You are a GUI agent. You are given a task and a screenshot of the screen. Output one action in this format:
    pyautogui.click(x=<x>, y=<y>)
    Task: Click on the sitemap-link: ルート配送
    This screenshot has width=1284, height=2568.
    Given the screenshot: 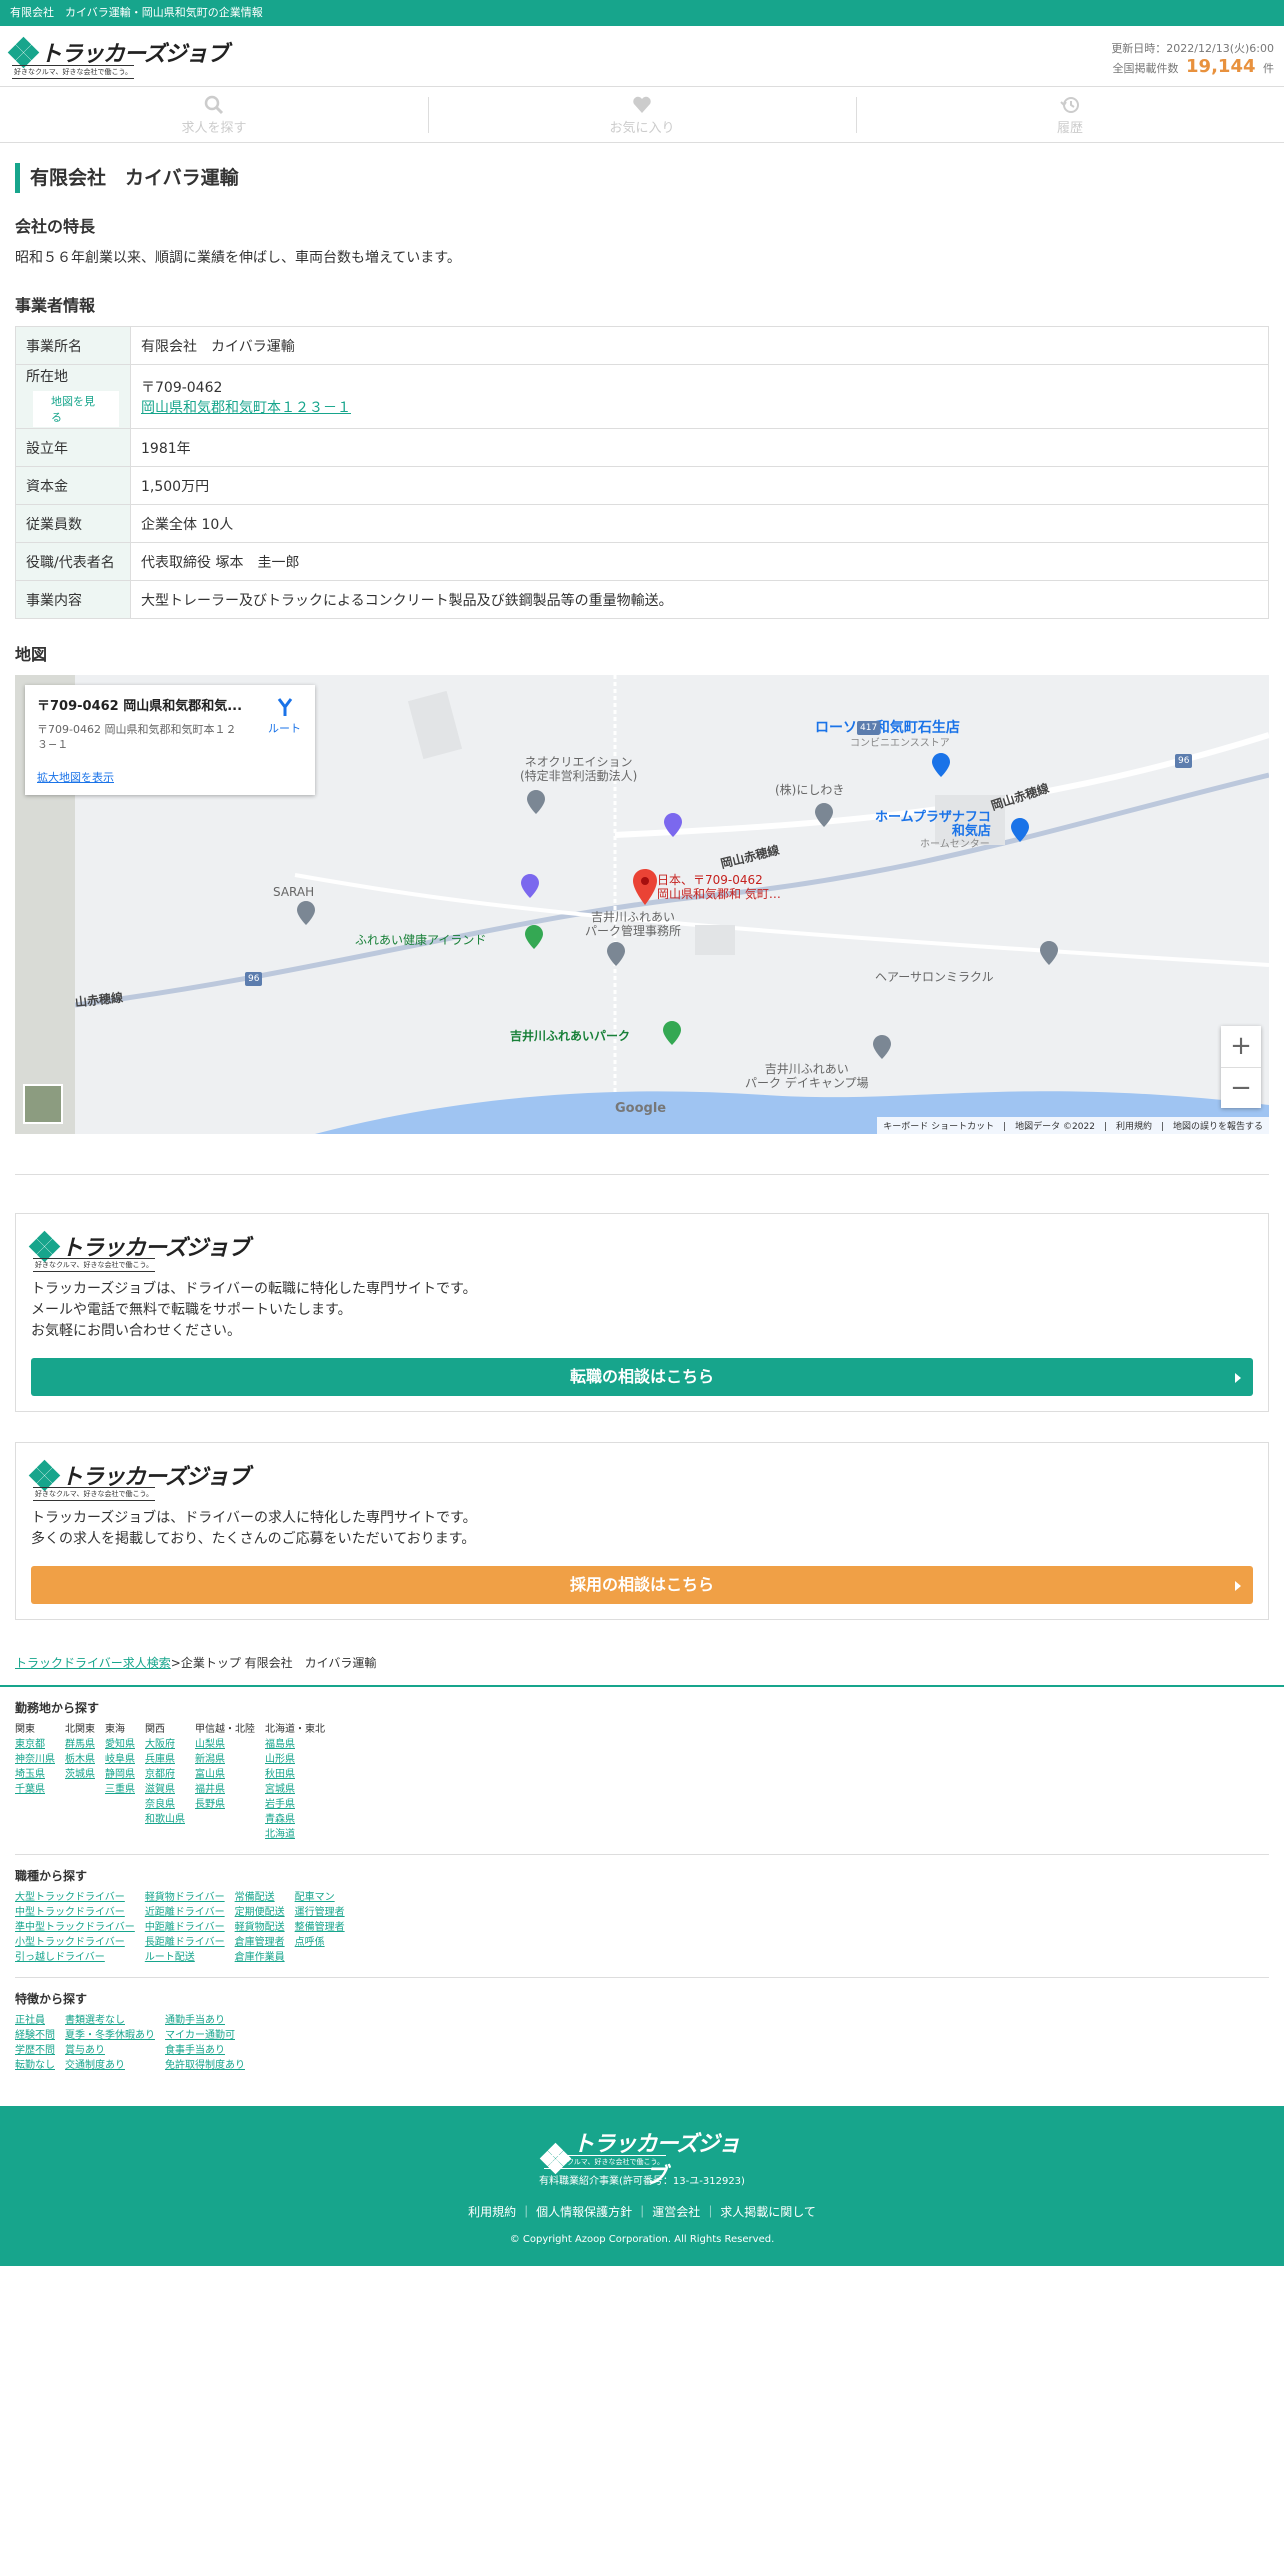 What is the action you would take?
    pyautogui.click(x=185, y=1957)
    